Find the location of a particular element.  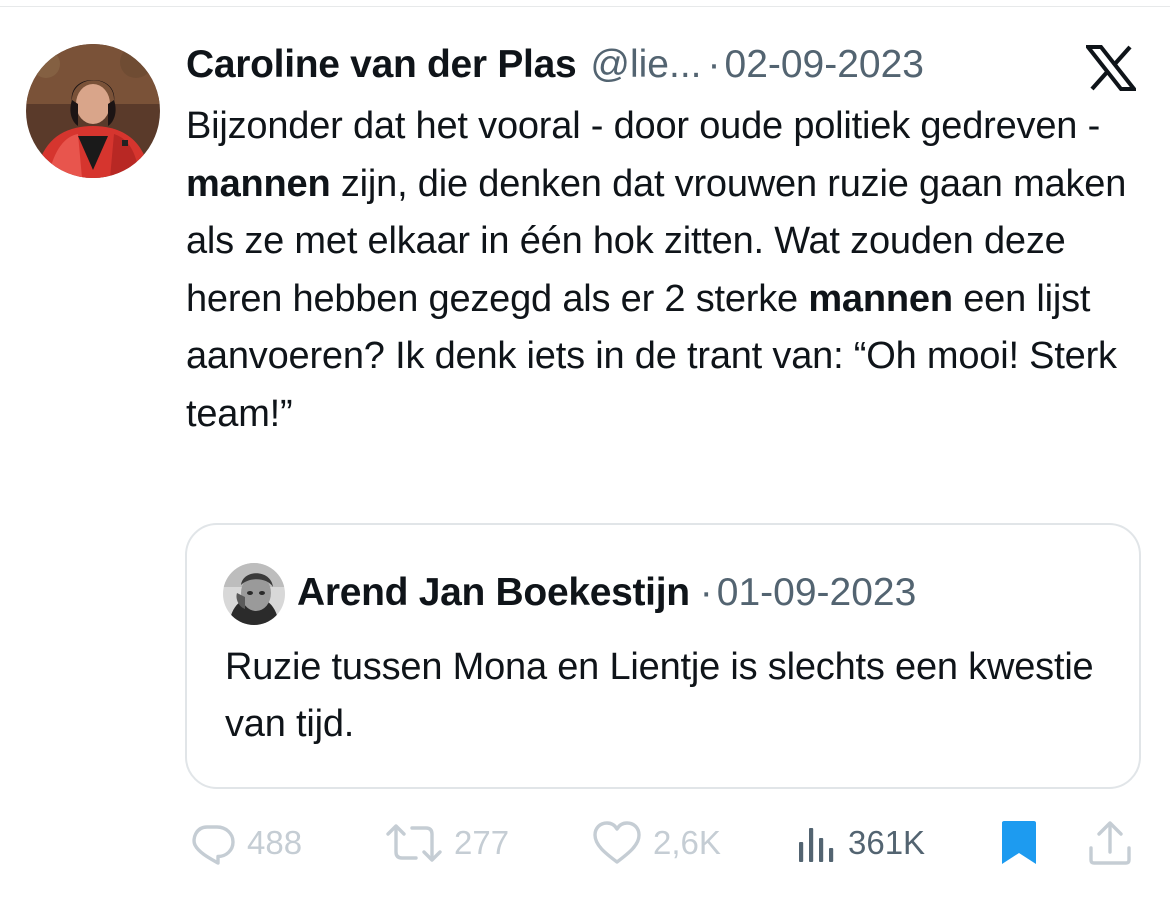

author-avatar is located at coordinates (93, 111).